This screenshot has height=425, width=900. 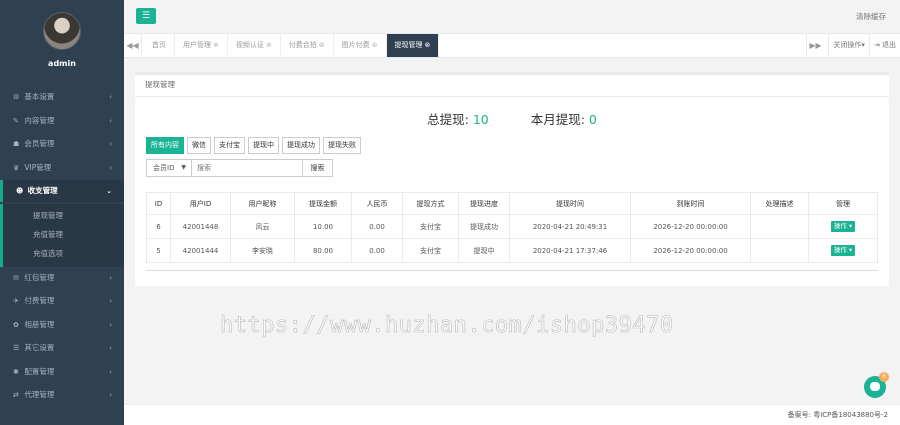 What do you see at coordinates (201, 45) in the screenshot?
I see `tab-user-management: 用户管理 ⊗` at bounding box center [201, 45].